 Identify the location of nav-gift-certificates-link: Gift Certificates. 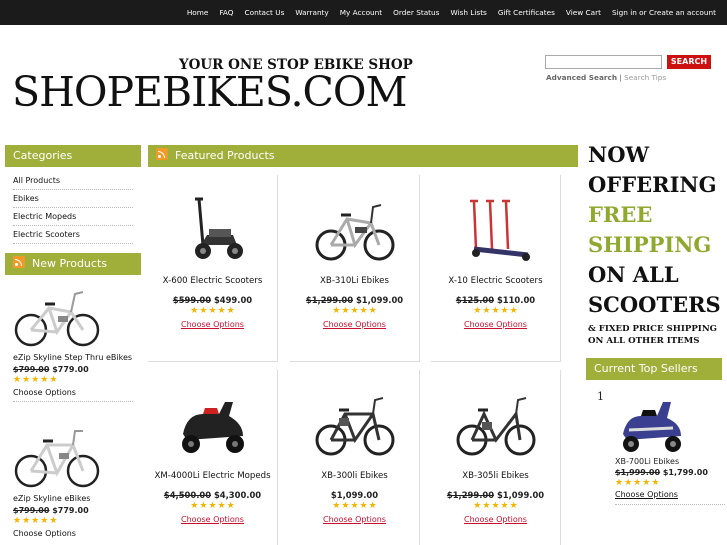
(526, 12).